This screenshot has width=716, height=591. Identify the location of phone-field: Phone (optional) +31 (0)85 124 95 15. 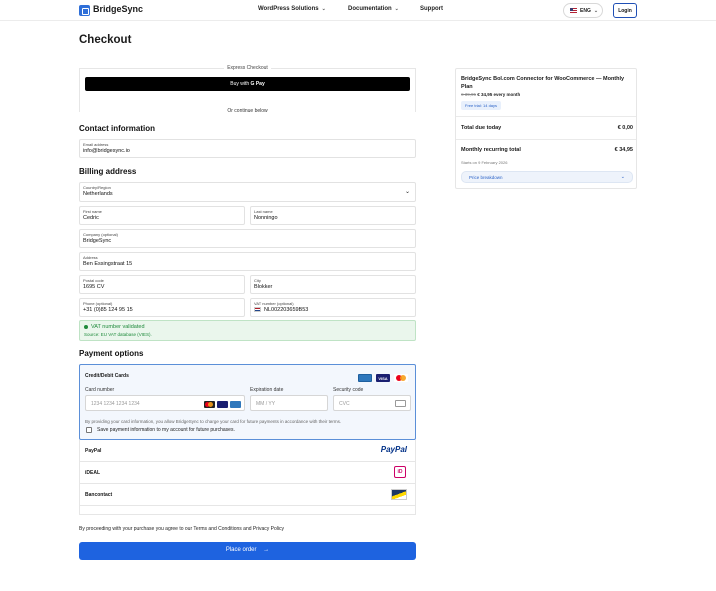
(162, 307).